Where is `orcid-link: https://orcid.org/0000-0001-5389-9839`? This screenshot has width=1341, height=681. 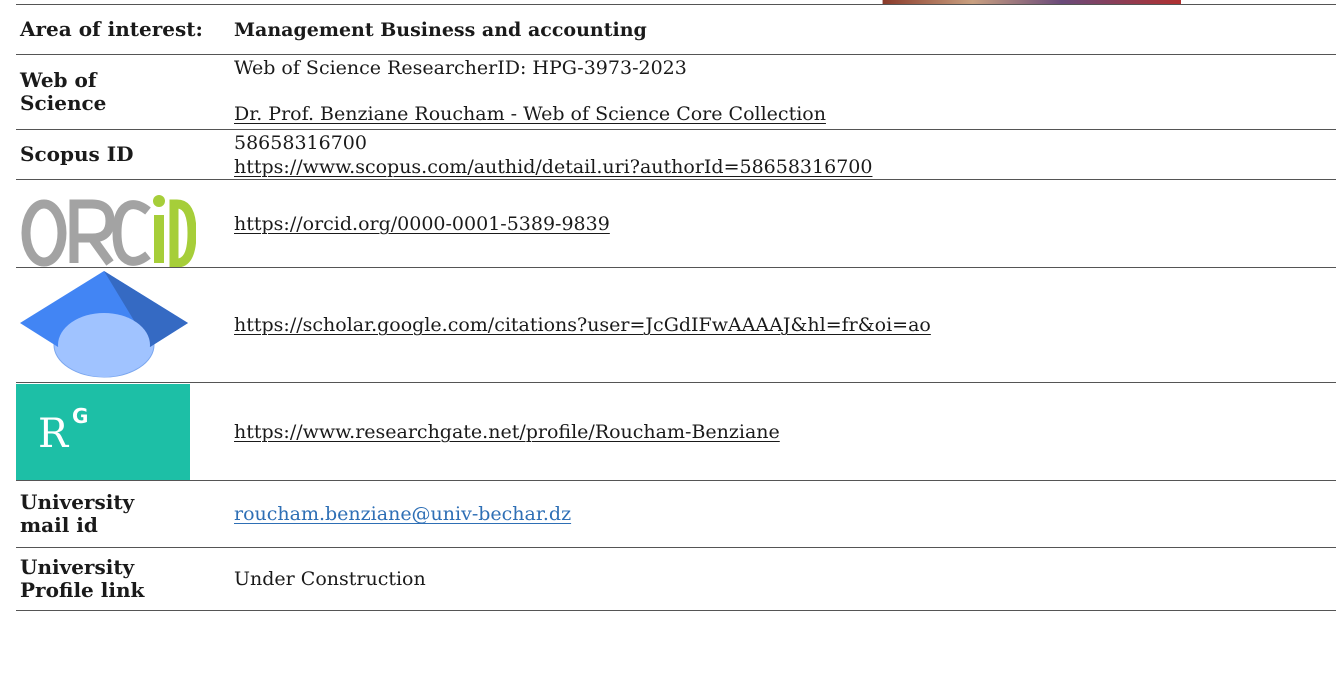 orcid-link: https://orcid.org/0000-0001-5389-9839 is located at coordinates (422, 224).